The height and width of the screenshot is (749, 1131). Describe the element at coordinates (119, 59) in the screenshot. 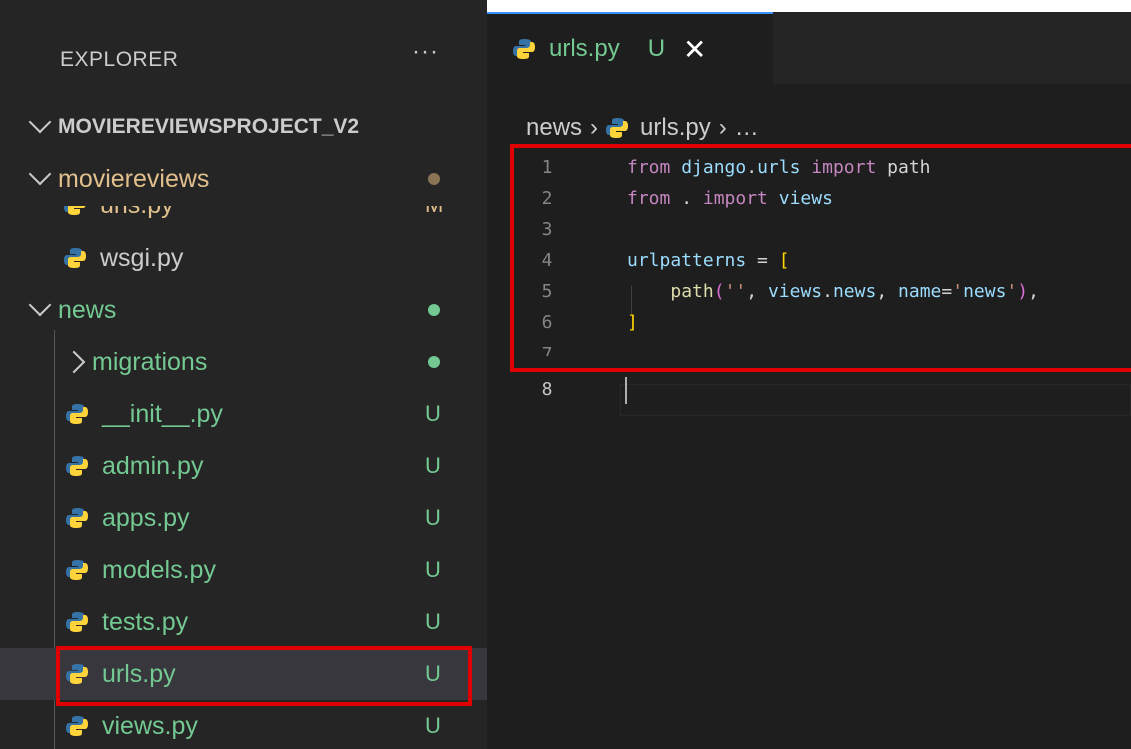

I see `explorer-title: EXPLORER` at that location.